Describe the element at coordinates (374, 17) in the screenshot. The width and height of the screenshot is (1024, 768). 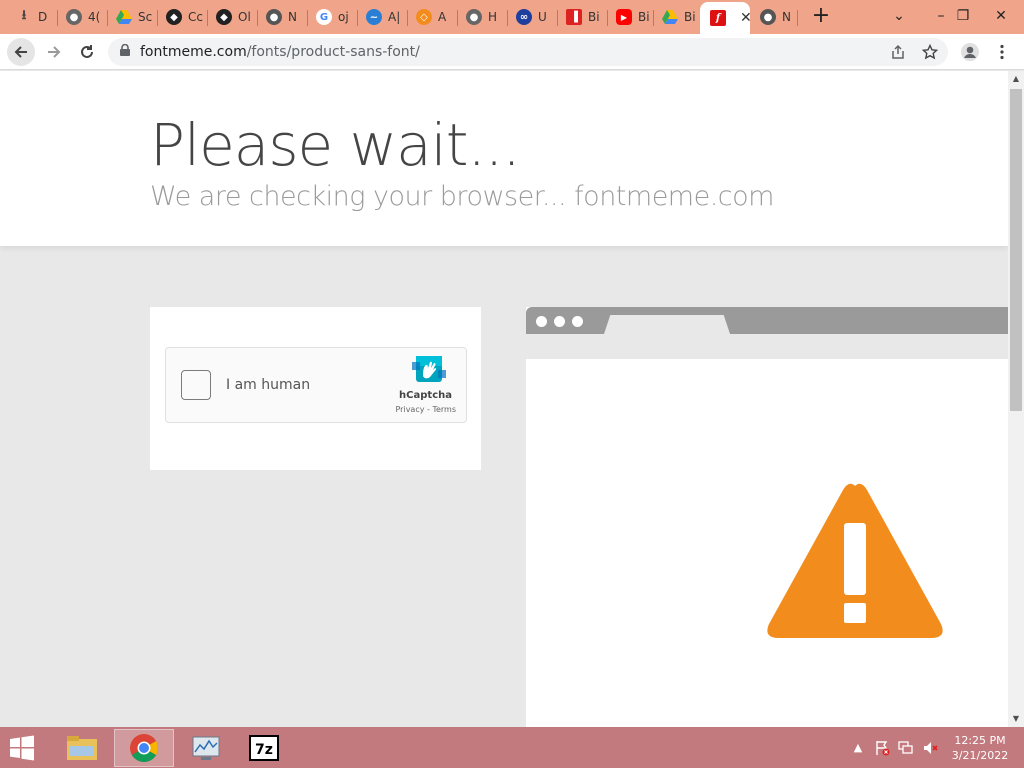
I see `app-icon: ~` at that location.